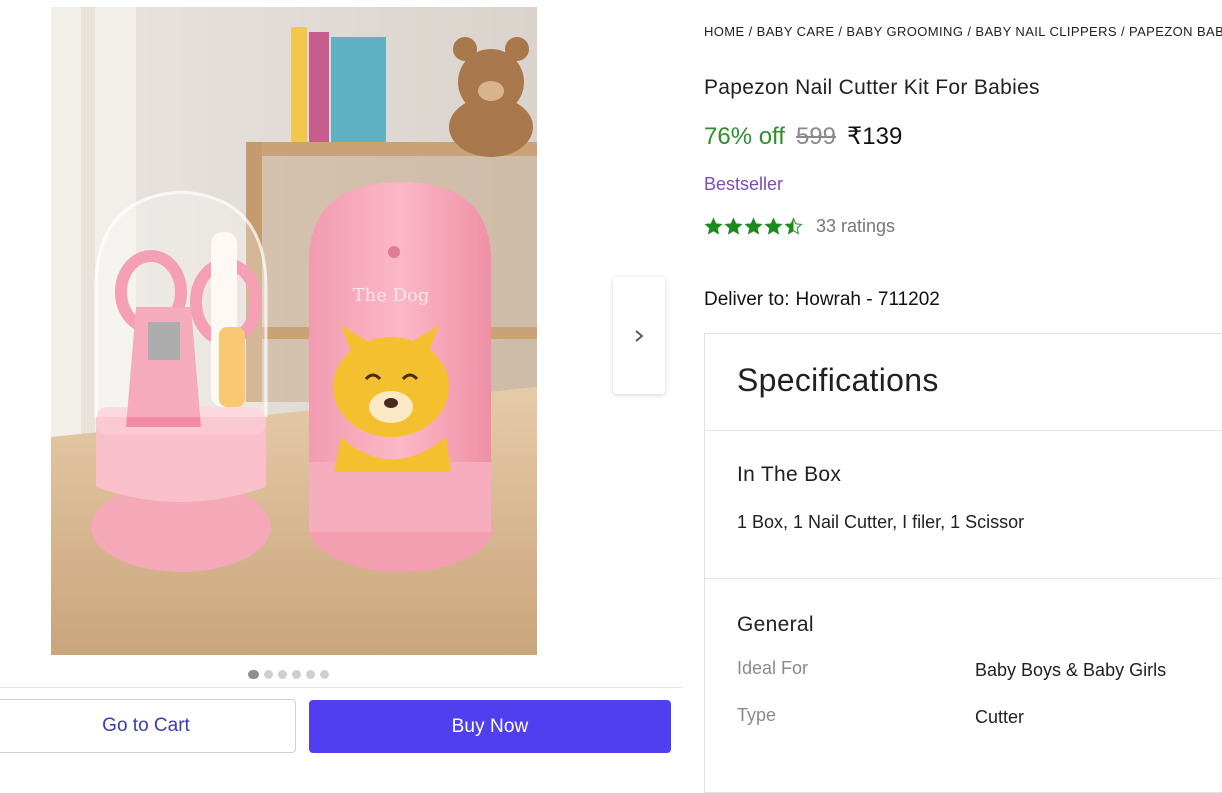 The width and height of the screenshot is (1222, 793). Describe the element at coordinates (881, 522) in the screenshot. I see `in-the-box-value: 1 Box, 1 Nail Cutter, I filer, 1 Scissor` at that location.